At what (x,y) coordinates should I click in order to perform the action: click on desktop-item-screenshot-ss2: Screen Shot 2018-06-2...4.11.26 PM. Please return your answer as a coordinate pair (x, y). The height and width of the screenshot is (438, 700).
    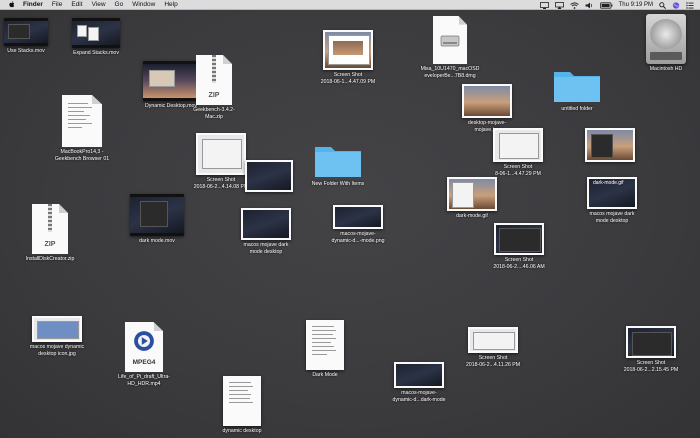
    Looking at the image, I should click on (493, 347).